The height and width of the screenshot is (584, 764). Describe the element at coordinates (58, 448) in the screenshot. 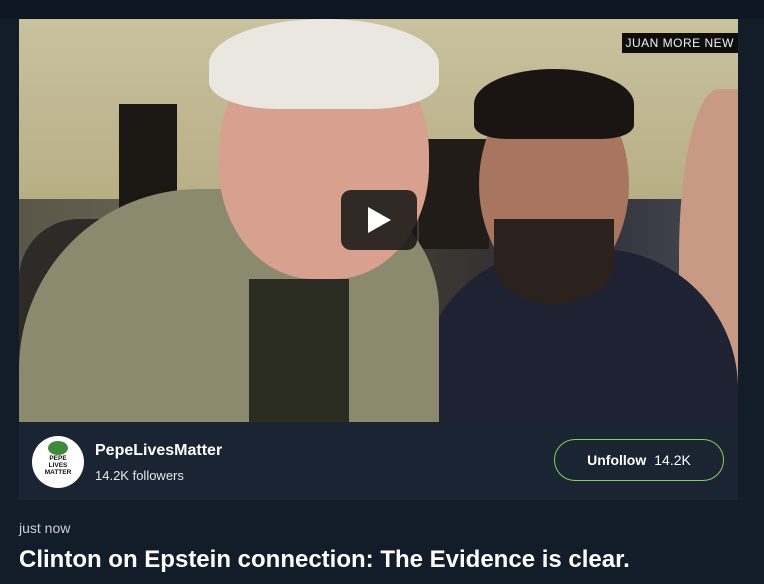

I see `frog-logo-icon` at that location.